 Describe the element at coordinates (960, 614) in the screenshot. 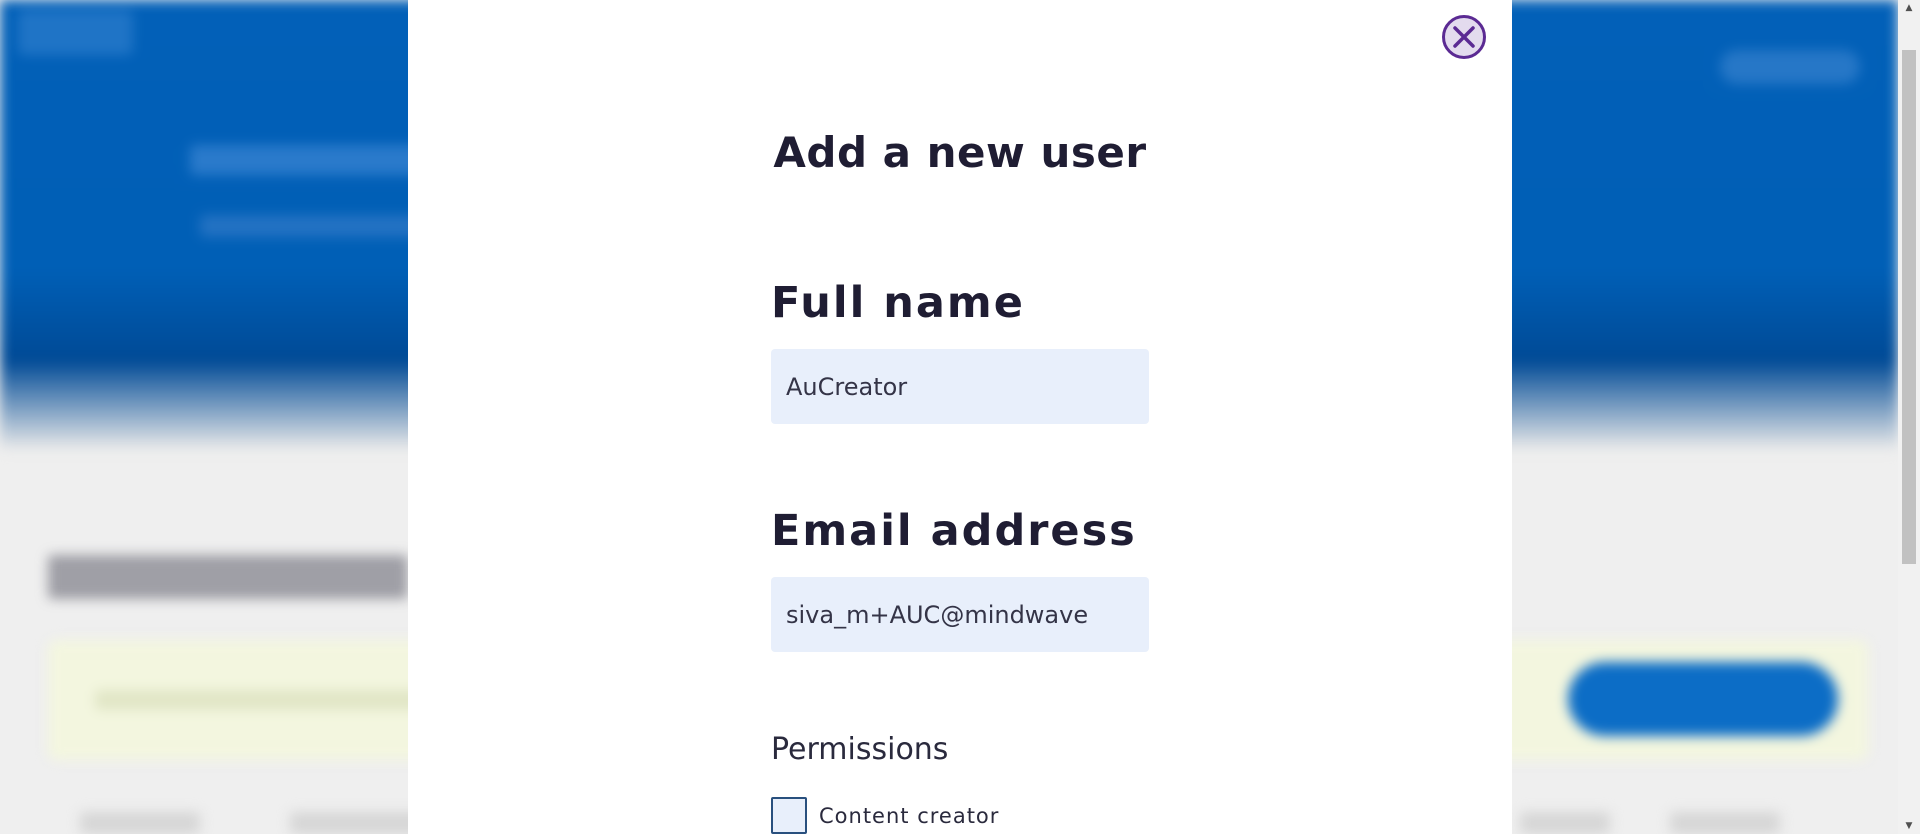

I see `email-address-input` at that location.